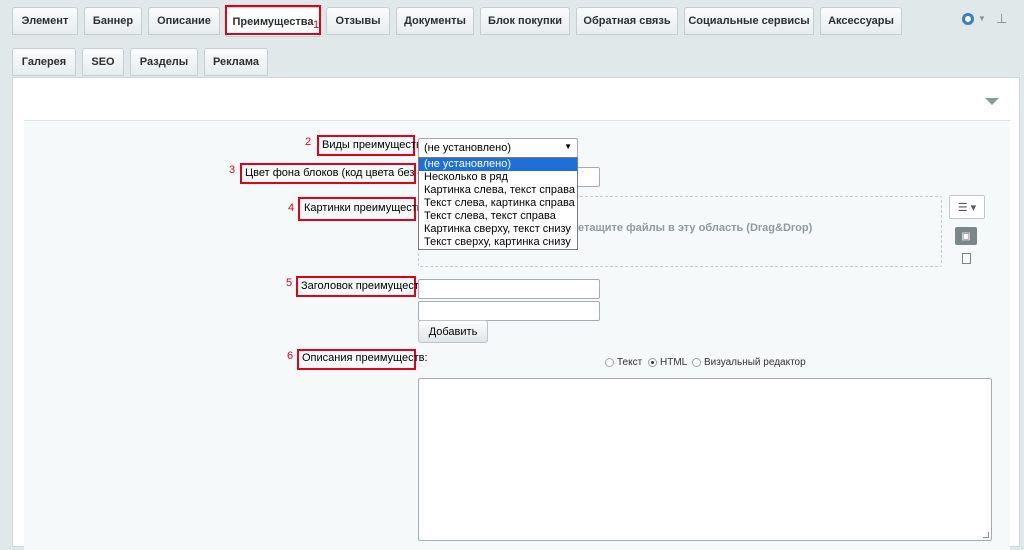  Describe the element at coordinates (966, 258) in the screenshot. I see `file-icon` at that location.